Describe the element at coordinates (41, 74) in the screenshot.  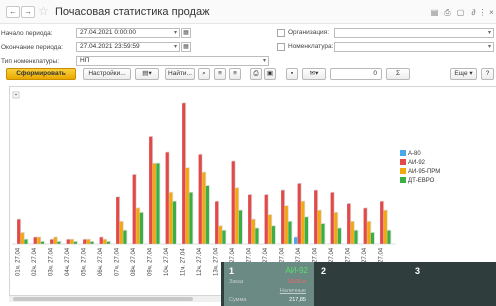
I see `generate-button: Сформировать` at that location.